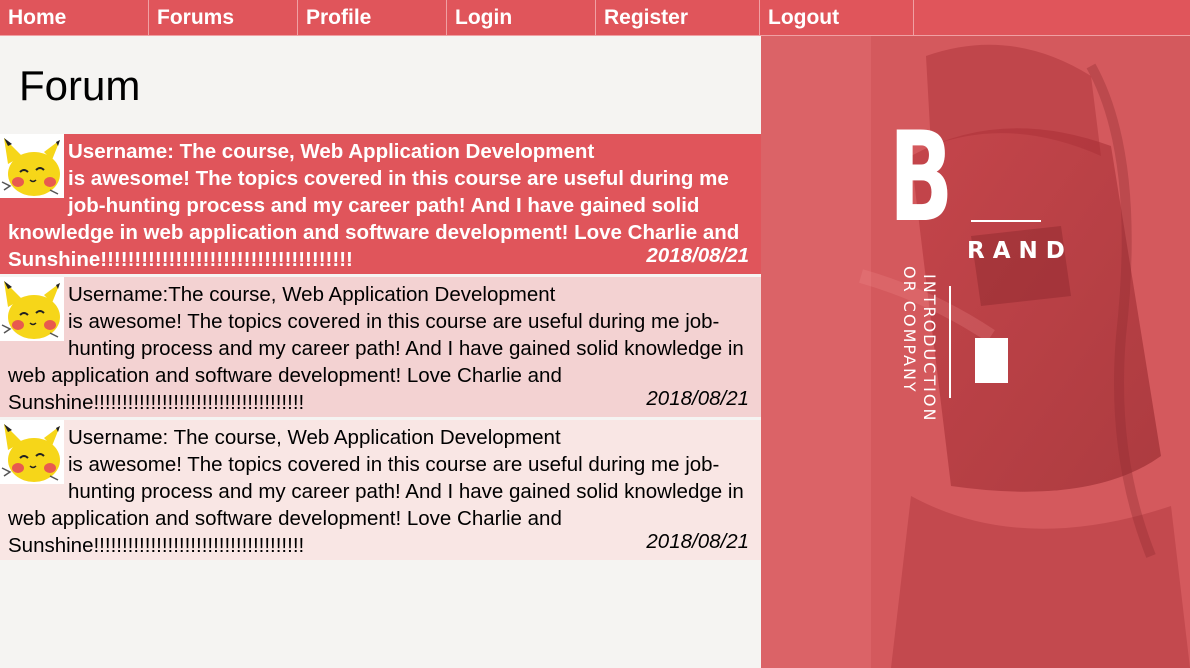  Describe the element at coordinates (74, 17) in the screenshot. I see `nav-home-link: Home` at that location.